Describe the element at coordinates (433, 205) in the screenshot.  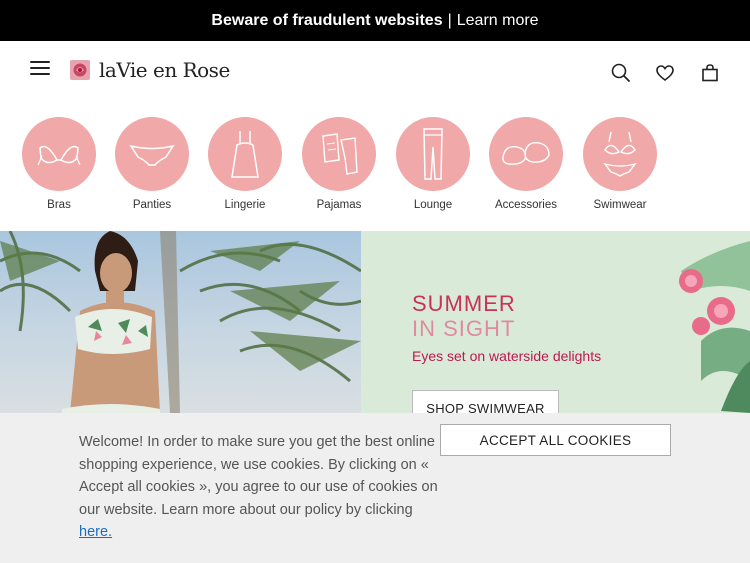
I see `category-label: Lounge` at that location.